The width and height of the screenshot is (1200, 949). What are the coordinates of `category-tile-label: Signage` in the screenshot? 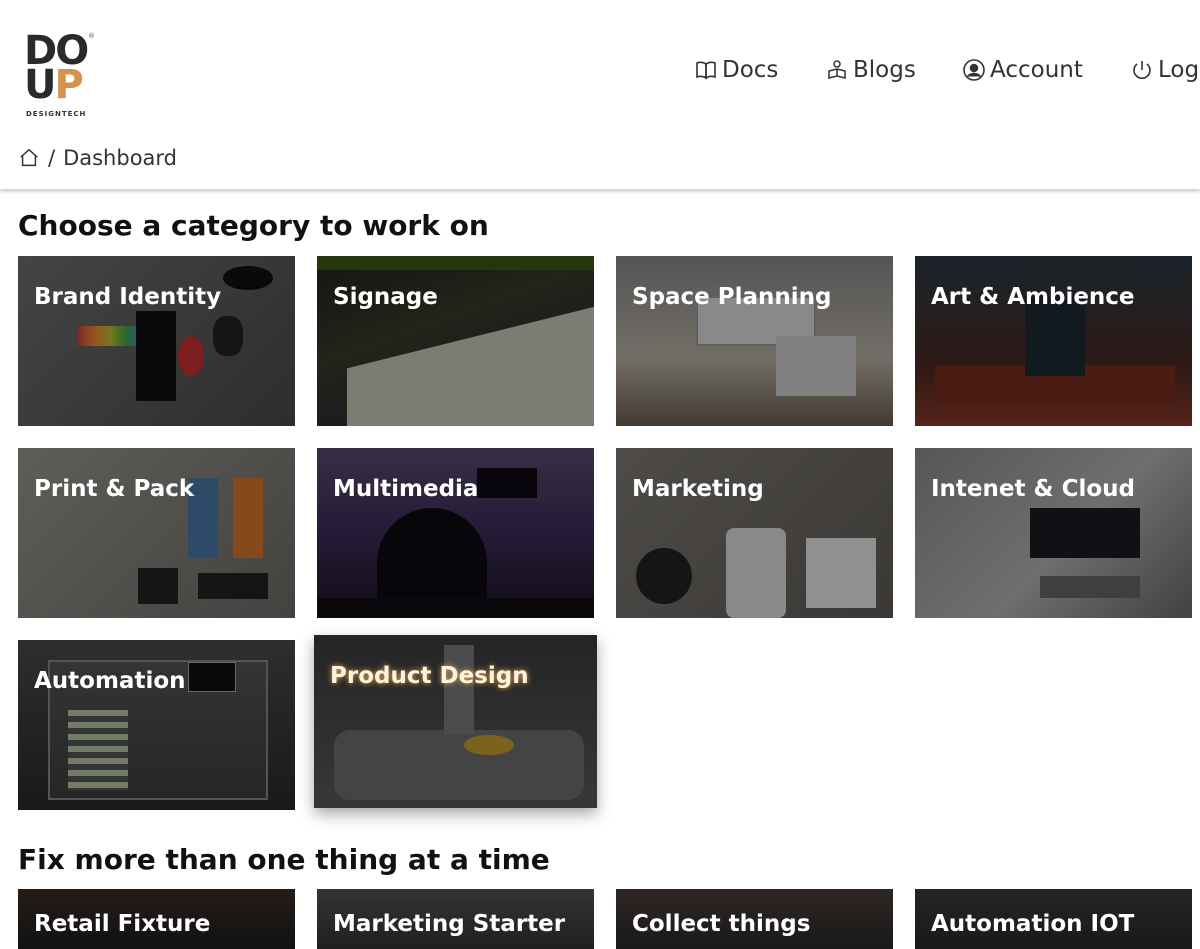 It's located at (385, 297).